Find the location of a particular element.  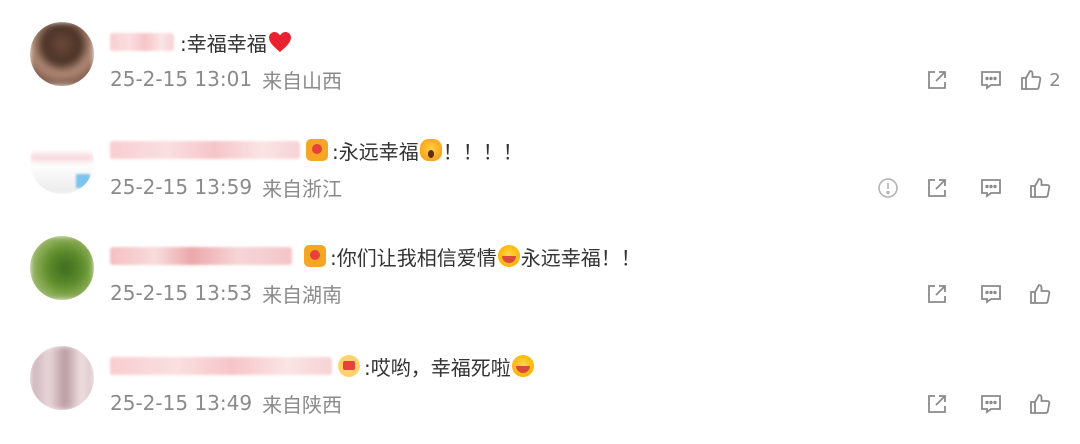

comment-text: :哎哟，幸福死啦 is located at coordinates (437, 367).